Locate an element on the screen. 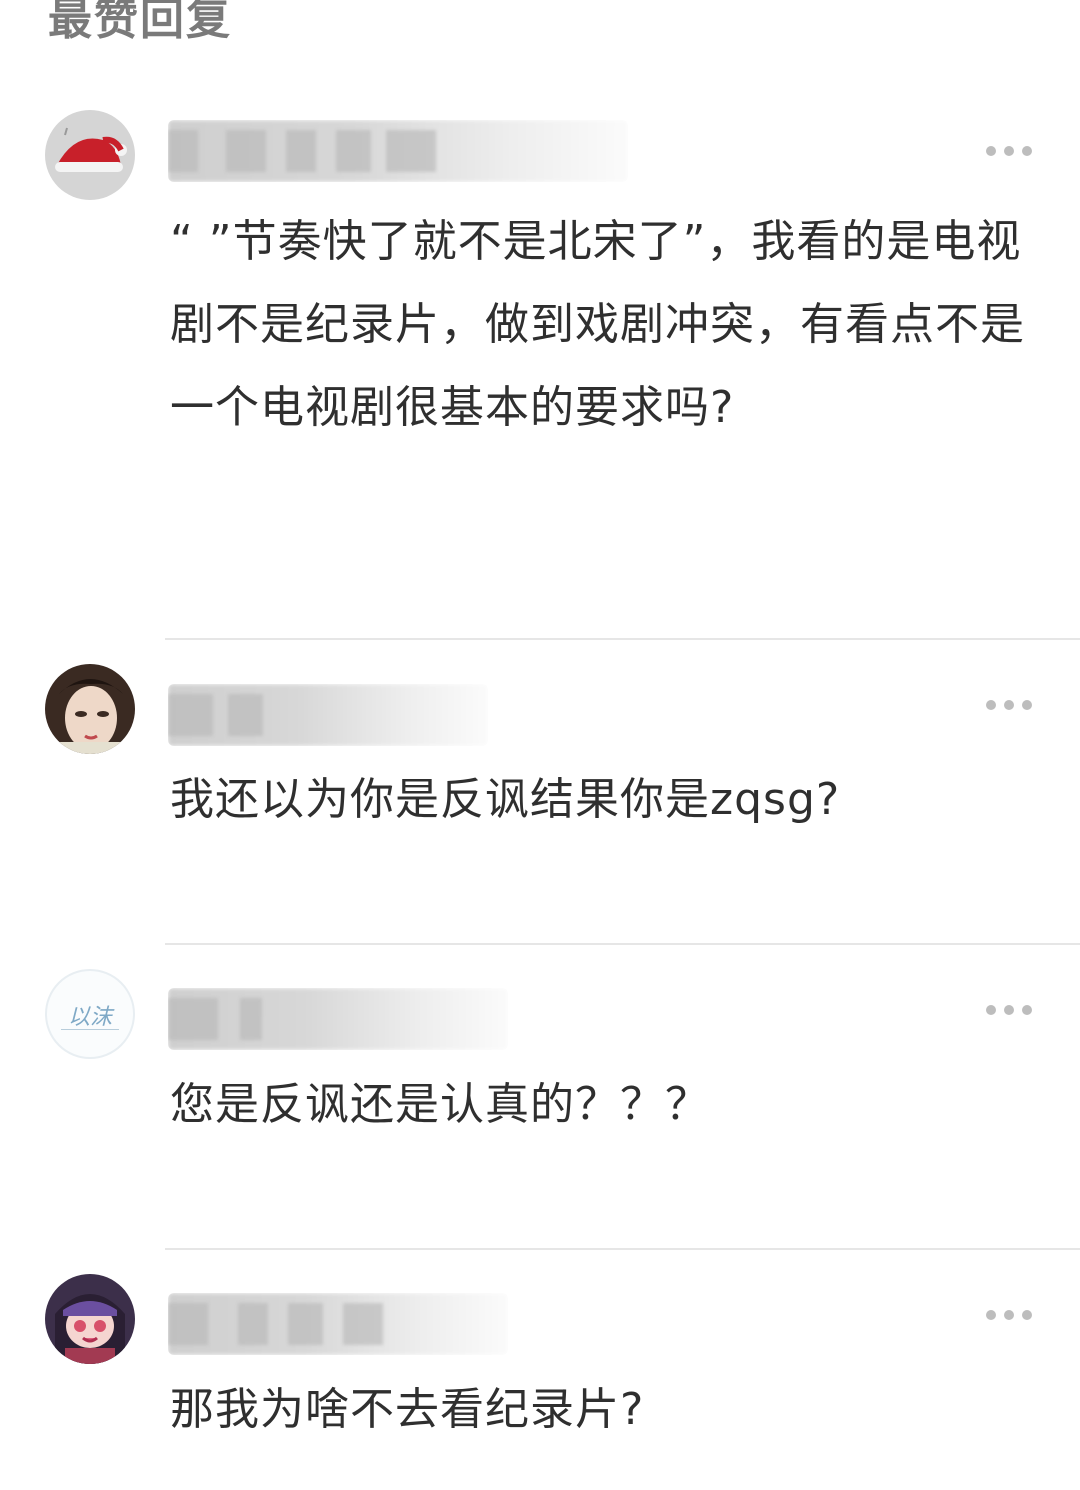 The height and width of the screenshot is (1490, 1080). anime-girl-avatar is located at coordinates (90, 1319).